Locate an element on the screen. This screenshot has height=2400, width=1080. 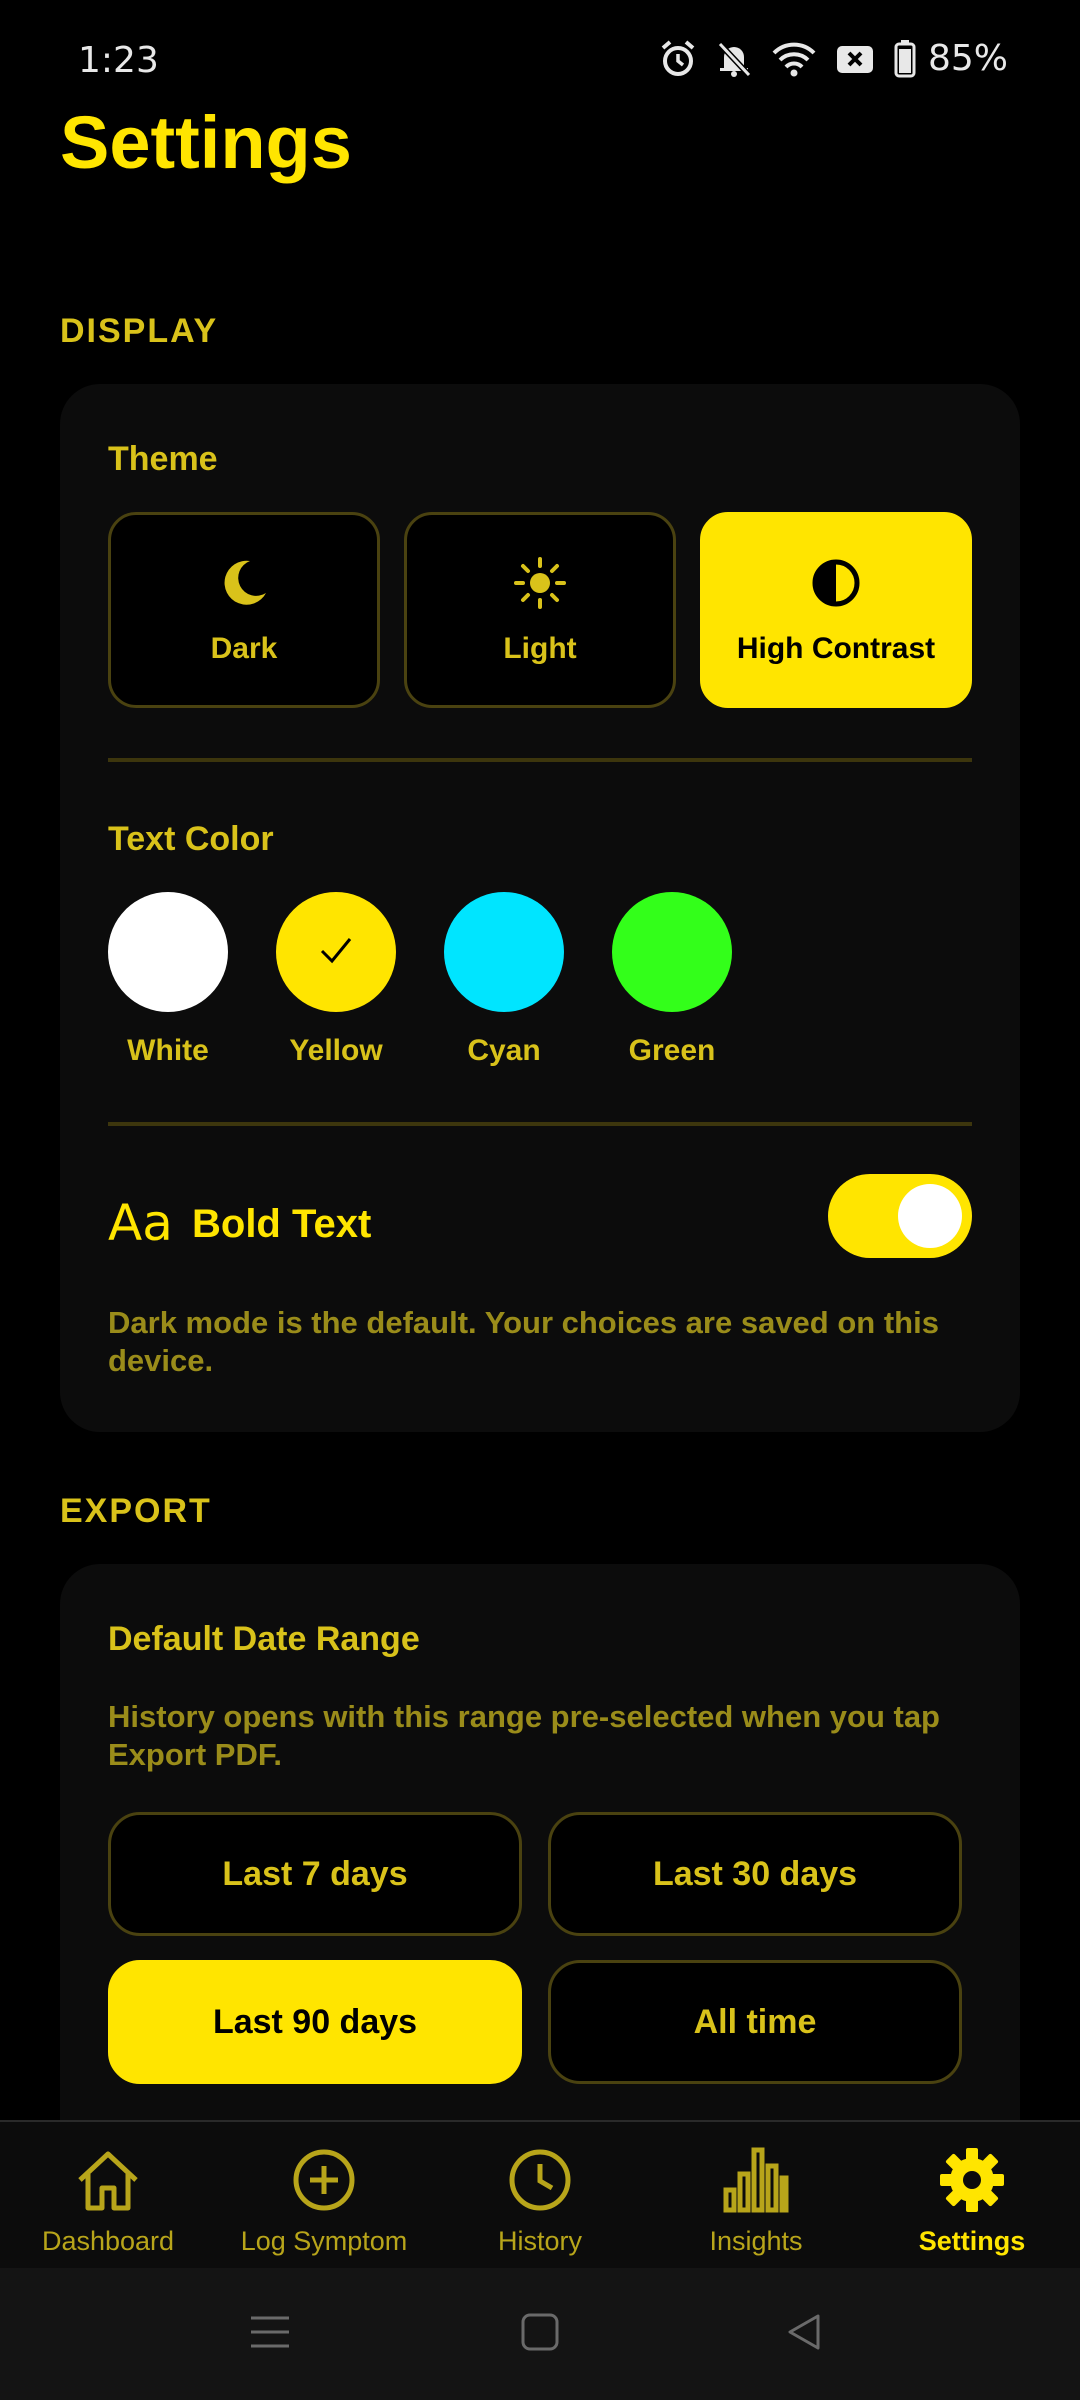
back-triangle-icon is located at coordinates (804, 2334).